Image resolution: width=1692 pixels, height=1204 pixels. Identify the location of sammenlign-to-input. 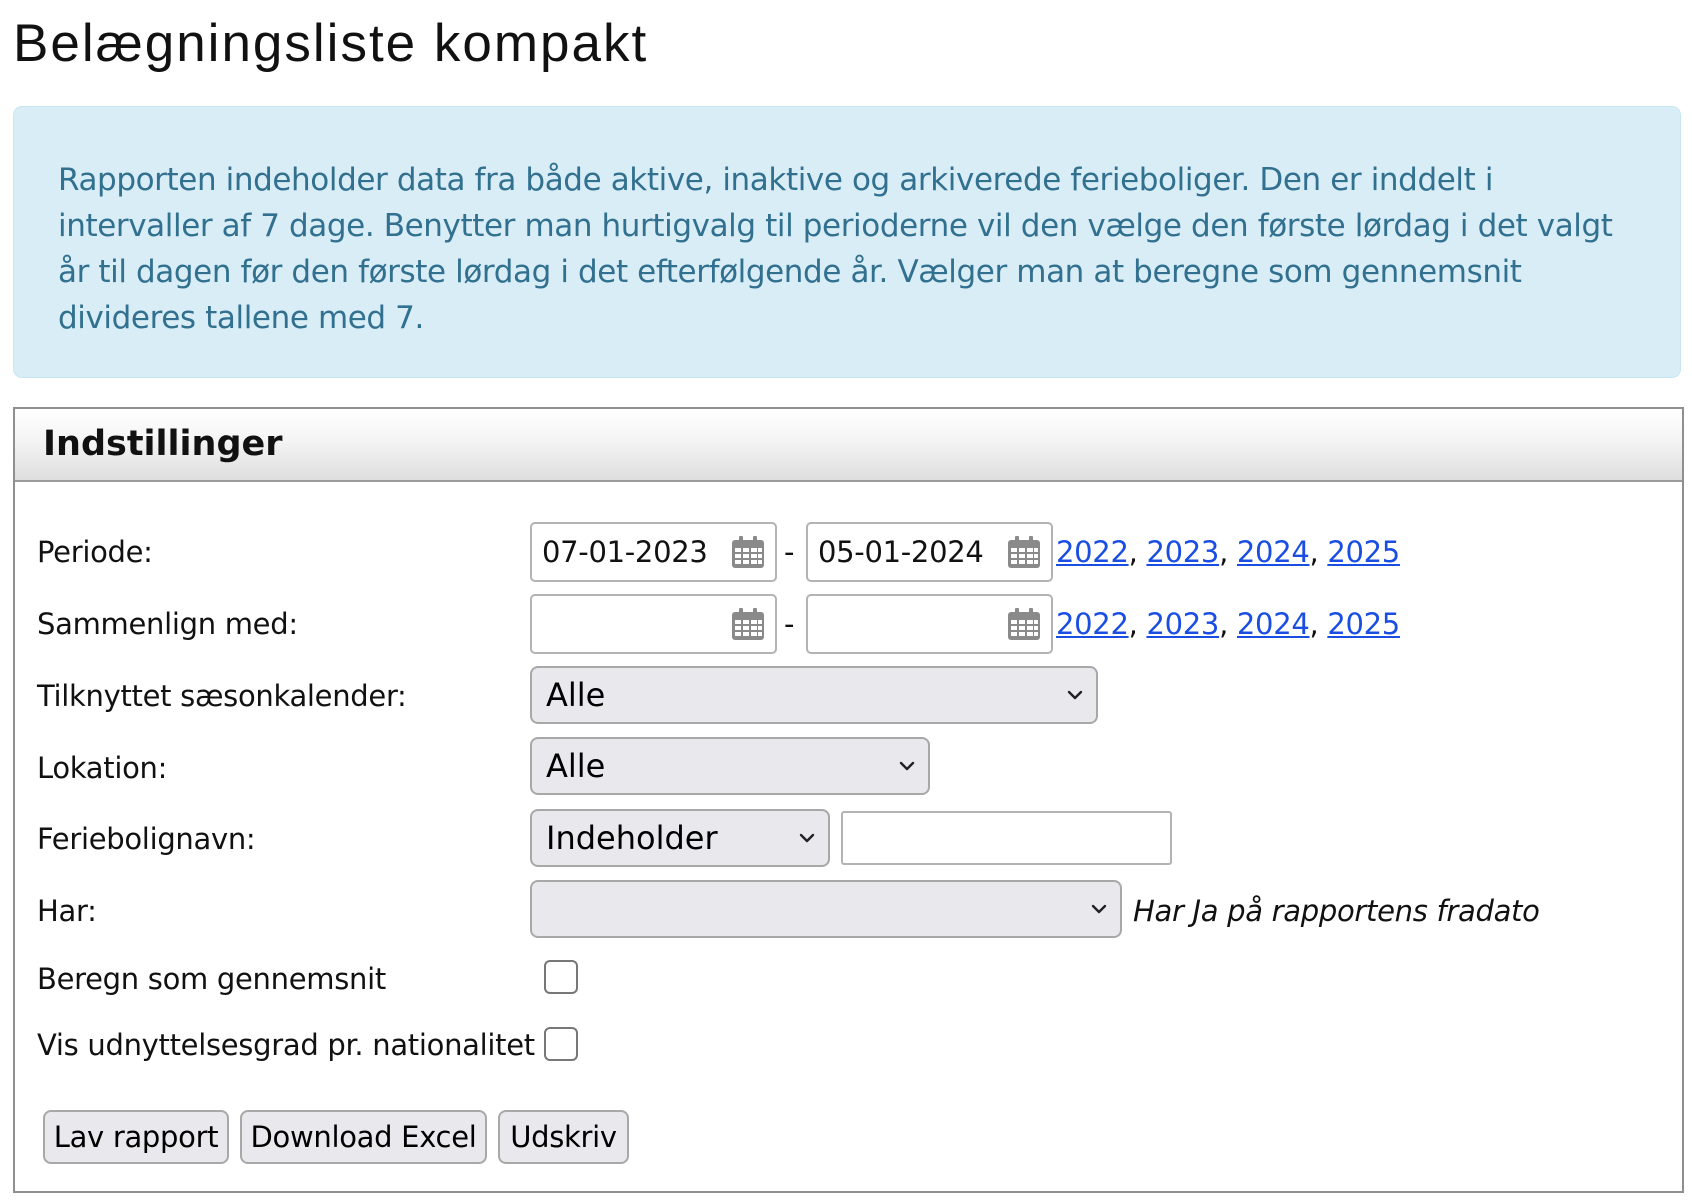
(929, 624).